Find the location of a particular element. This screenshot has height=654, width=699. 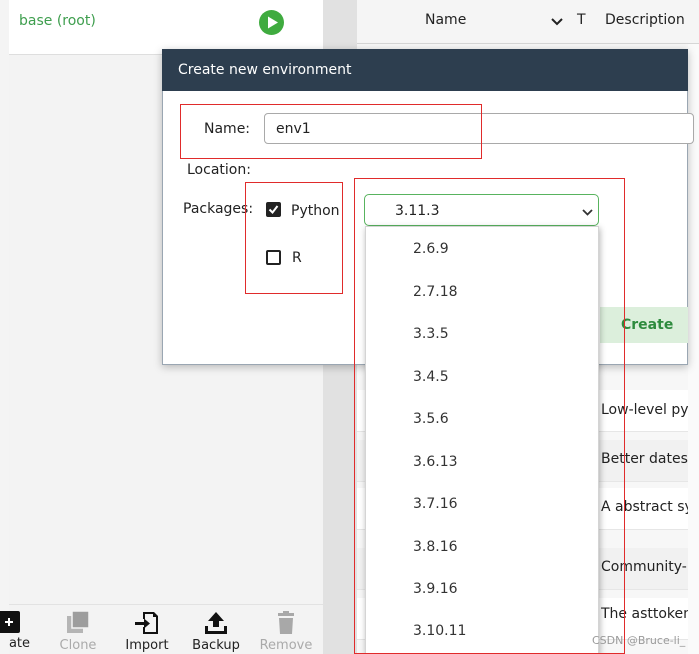

packages-label: Packages: is located at coordinates (218, 209).